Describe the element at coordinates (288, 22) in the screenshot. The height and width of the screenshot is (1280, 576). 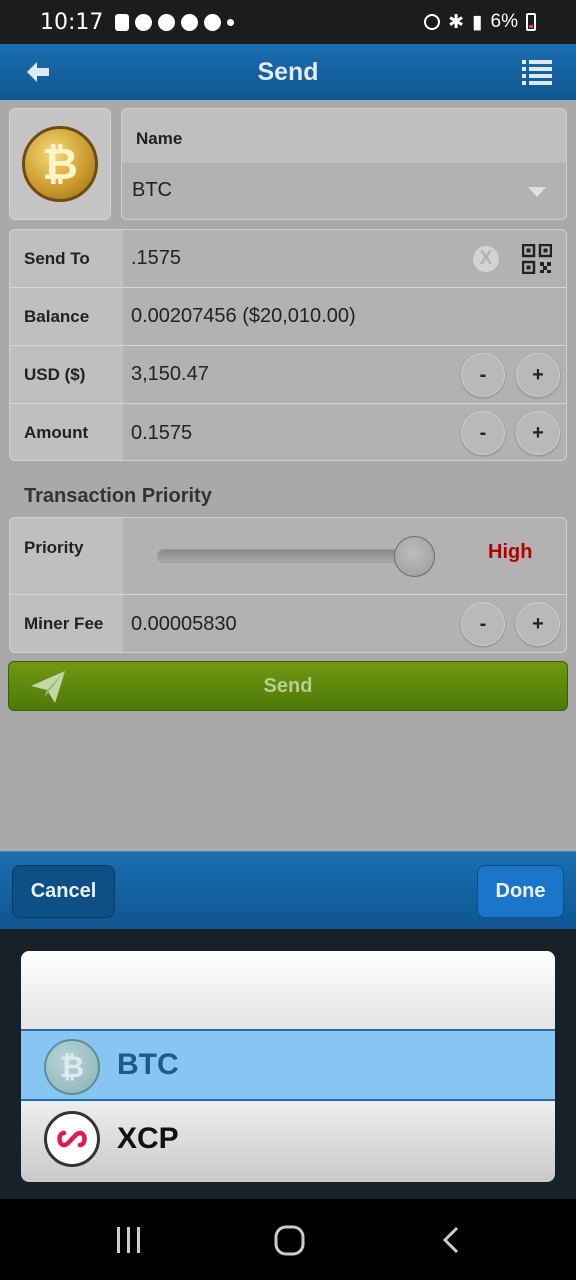
I see `status-bar: 10:17 ✱ ▮ 6%` at that location.